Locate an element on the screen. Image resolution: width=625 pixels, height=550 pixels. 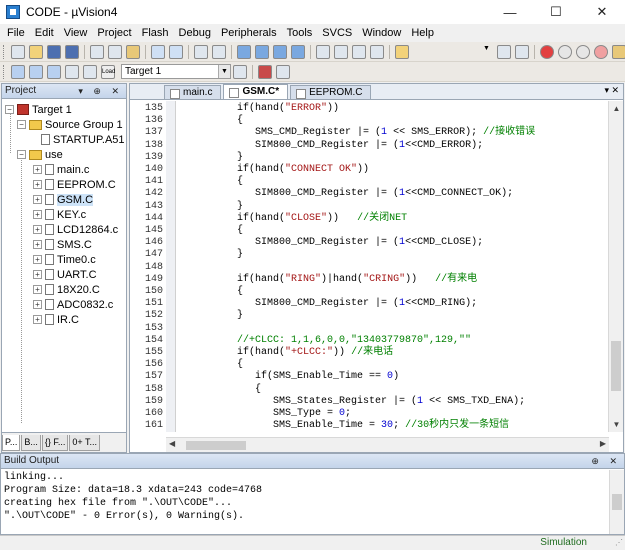
bookmark-icon is located at coordinates (244, 51).